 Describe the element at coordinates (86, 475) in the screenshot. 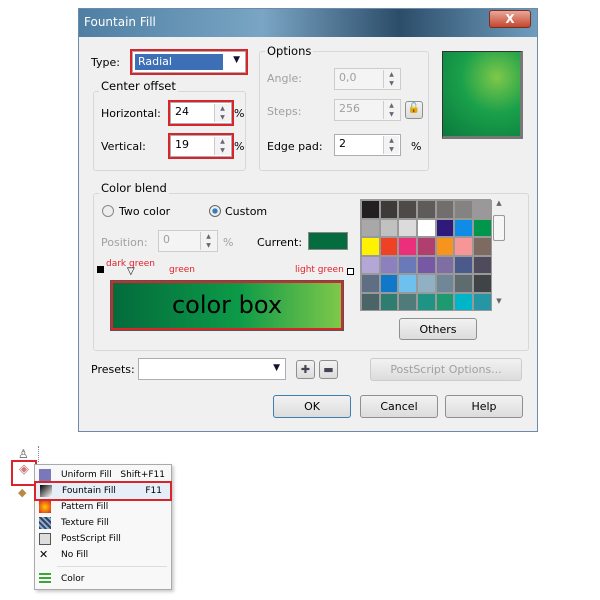

I see `menu-item-label: Uniform Fill` at that location.